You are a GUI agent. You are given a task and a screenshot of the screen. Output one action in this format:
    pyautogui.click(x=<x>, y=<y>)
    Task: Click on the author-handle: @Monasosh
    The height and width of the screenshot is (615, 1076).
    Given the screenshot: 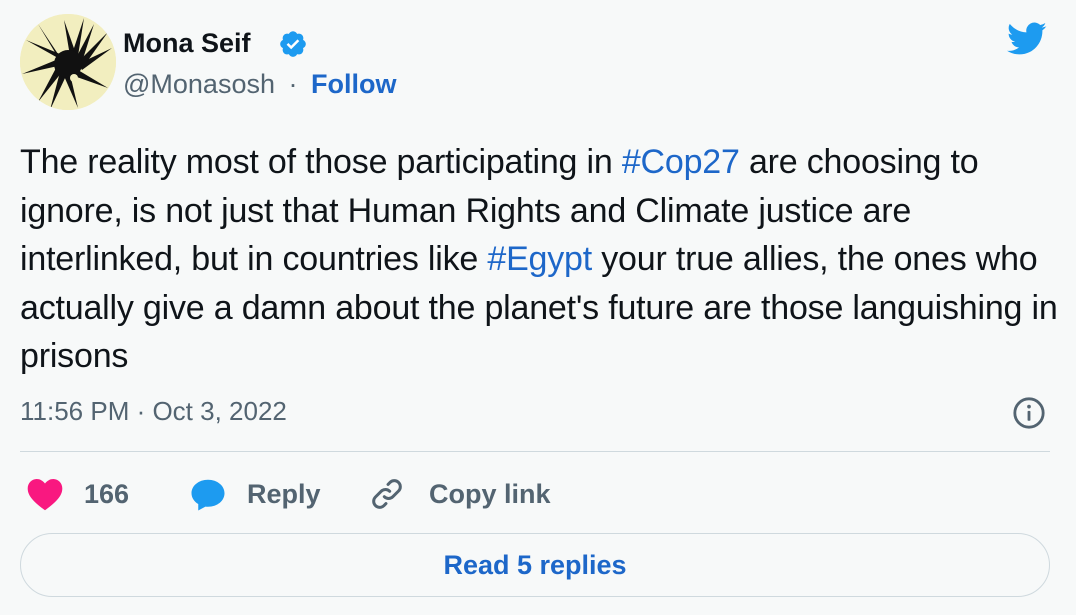 What is the action you would take?
    pyautogui.click(x=199, y=84)
    